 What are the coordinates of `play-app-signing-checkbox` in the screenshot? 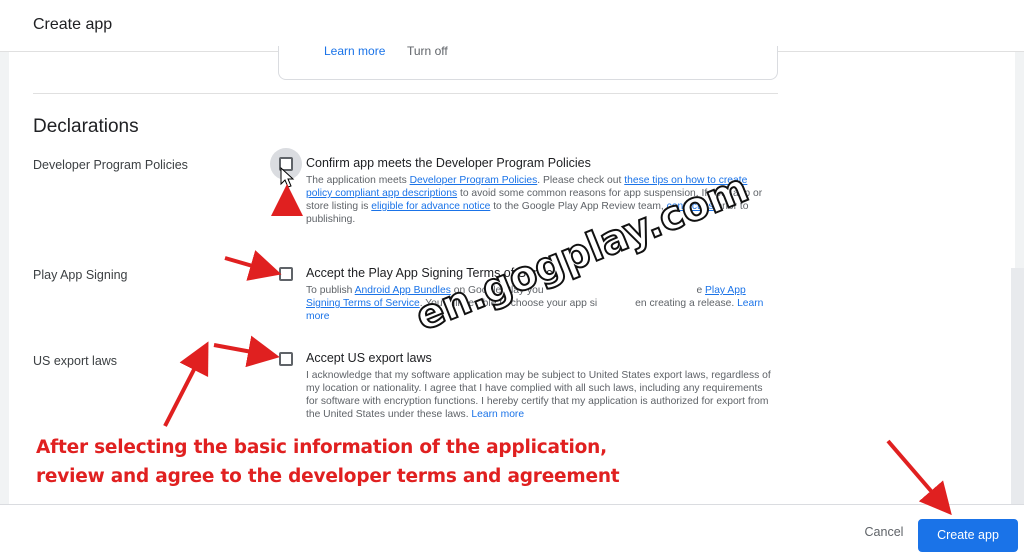 It's located at (286, 274).